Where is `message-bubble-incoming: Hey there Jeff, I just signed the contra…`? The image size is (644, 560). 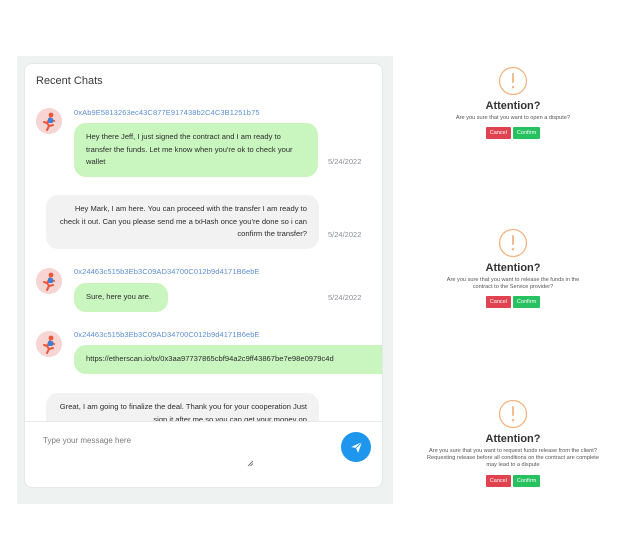 message-bubble-incoming: Hey there Jeff, I just signed the contra… is located at coordinates (196, 150).